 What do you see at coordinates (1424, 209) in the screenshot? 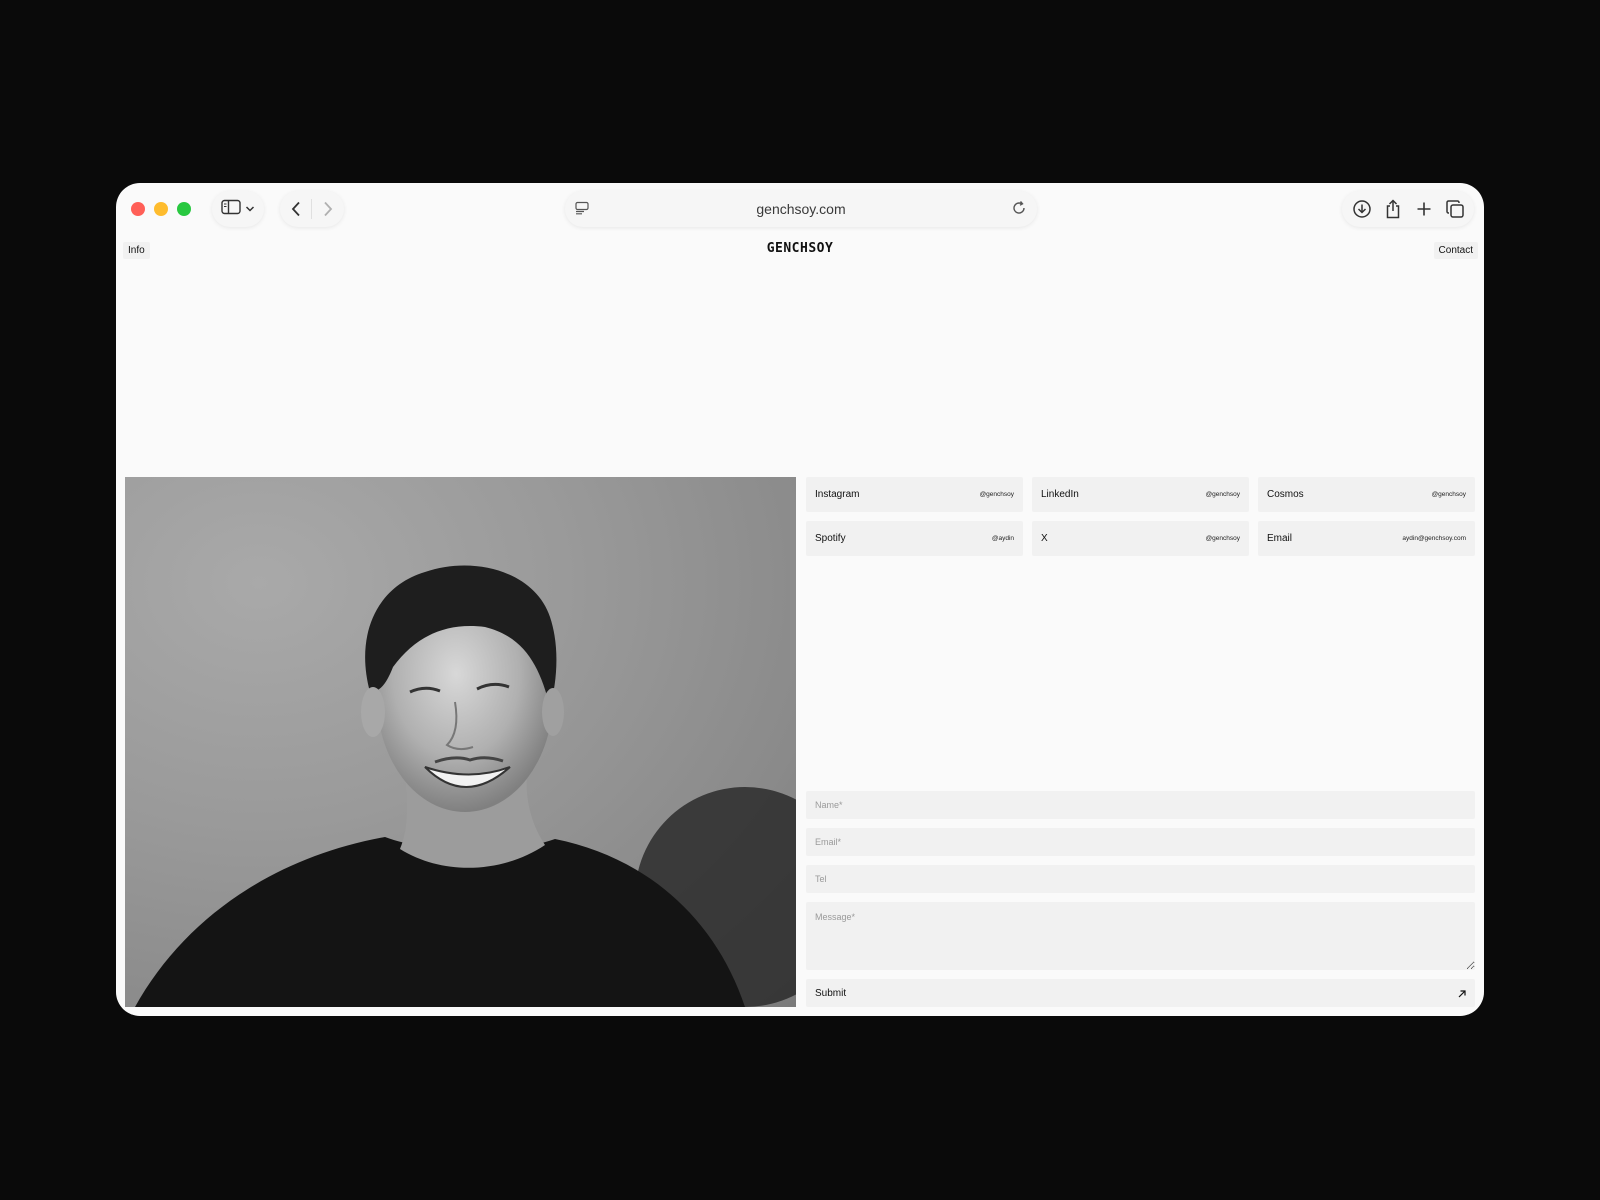
I see `new-tab-icon` at bounding box center [1424, 209].